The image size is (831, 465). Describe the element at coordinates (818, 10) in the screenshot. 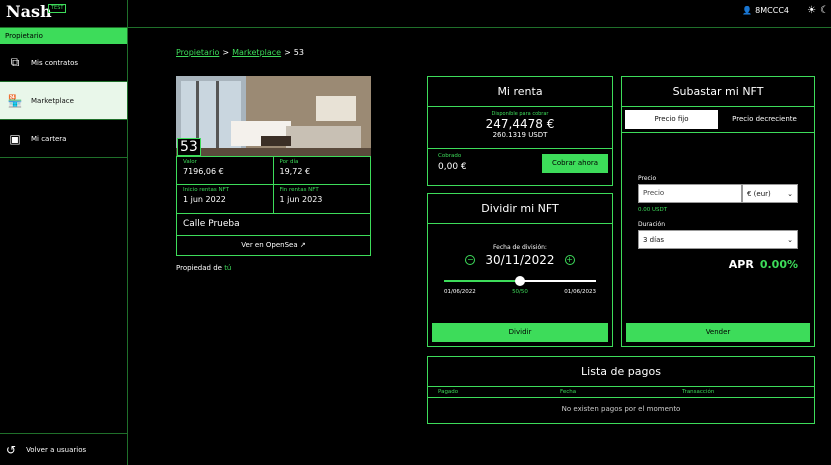

I see `top-icons: ☀ ☾` at that location.